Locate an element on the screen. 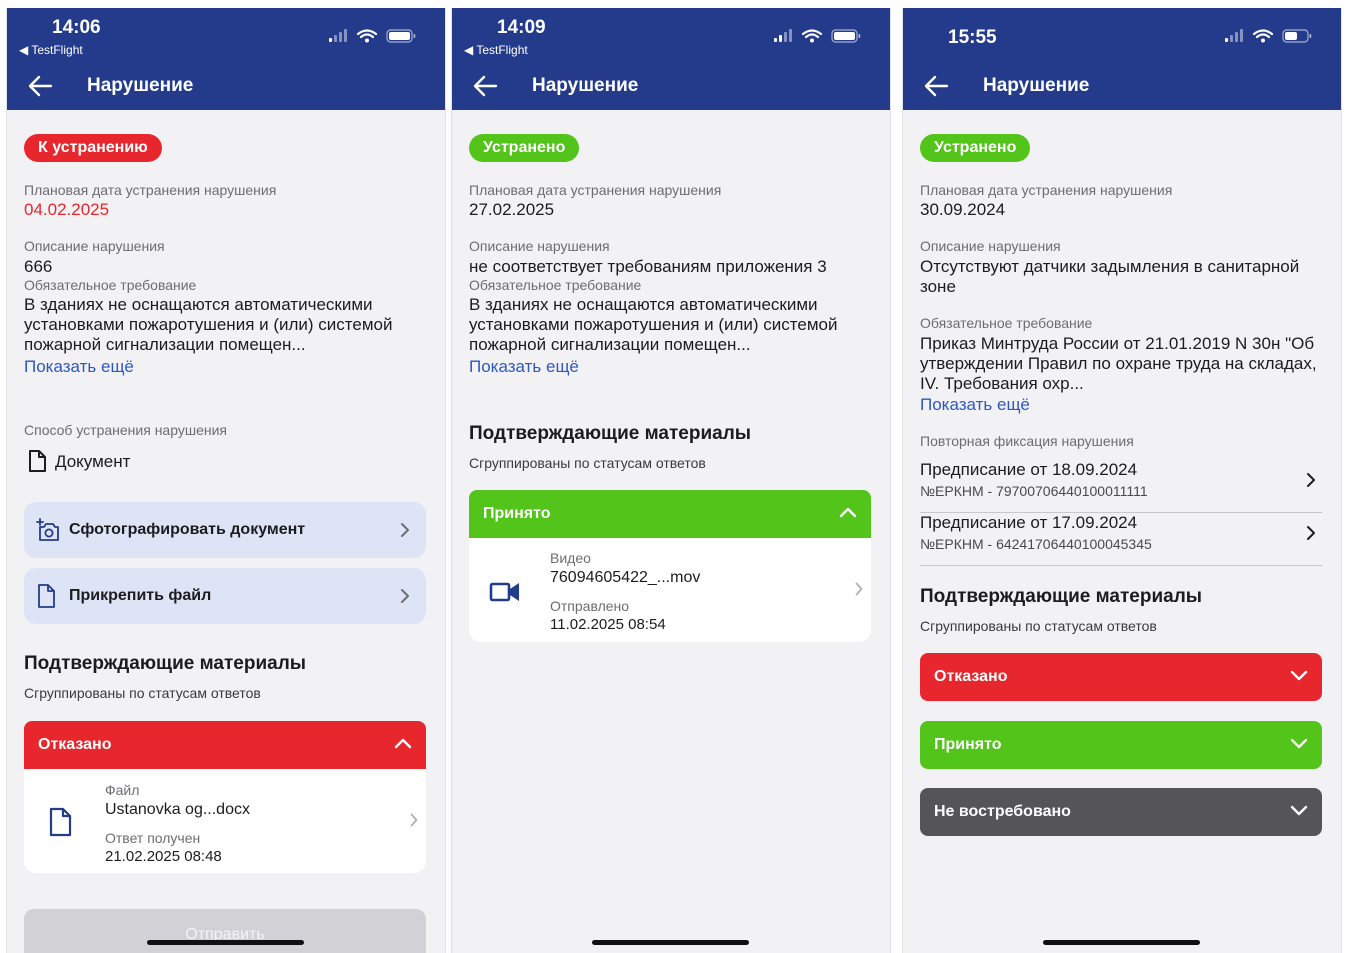 This screenshot has width=1347, height=953. planned-date-value: 30.09.2024 is located at coordinates (963, 209).